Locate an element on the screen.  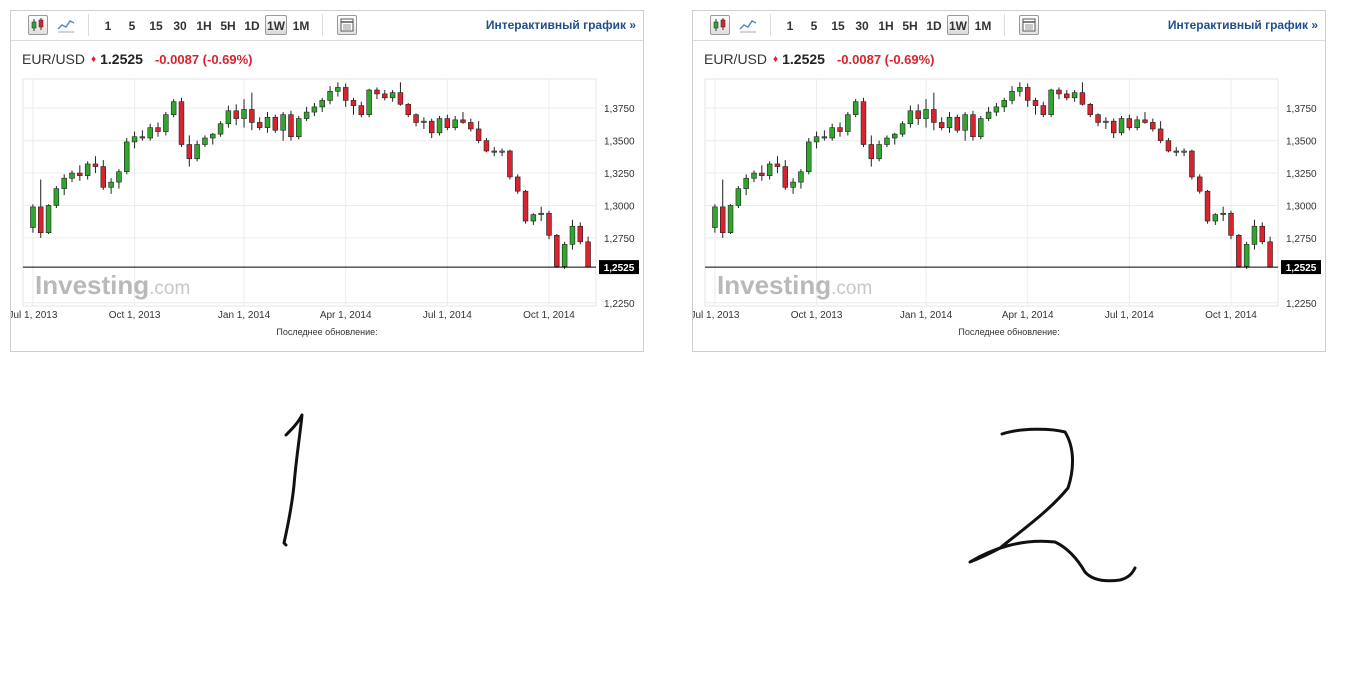
x-tick-label: Oct 1, 2014 is located at coordinates (1231, 315).